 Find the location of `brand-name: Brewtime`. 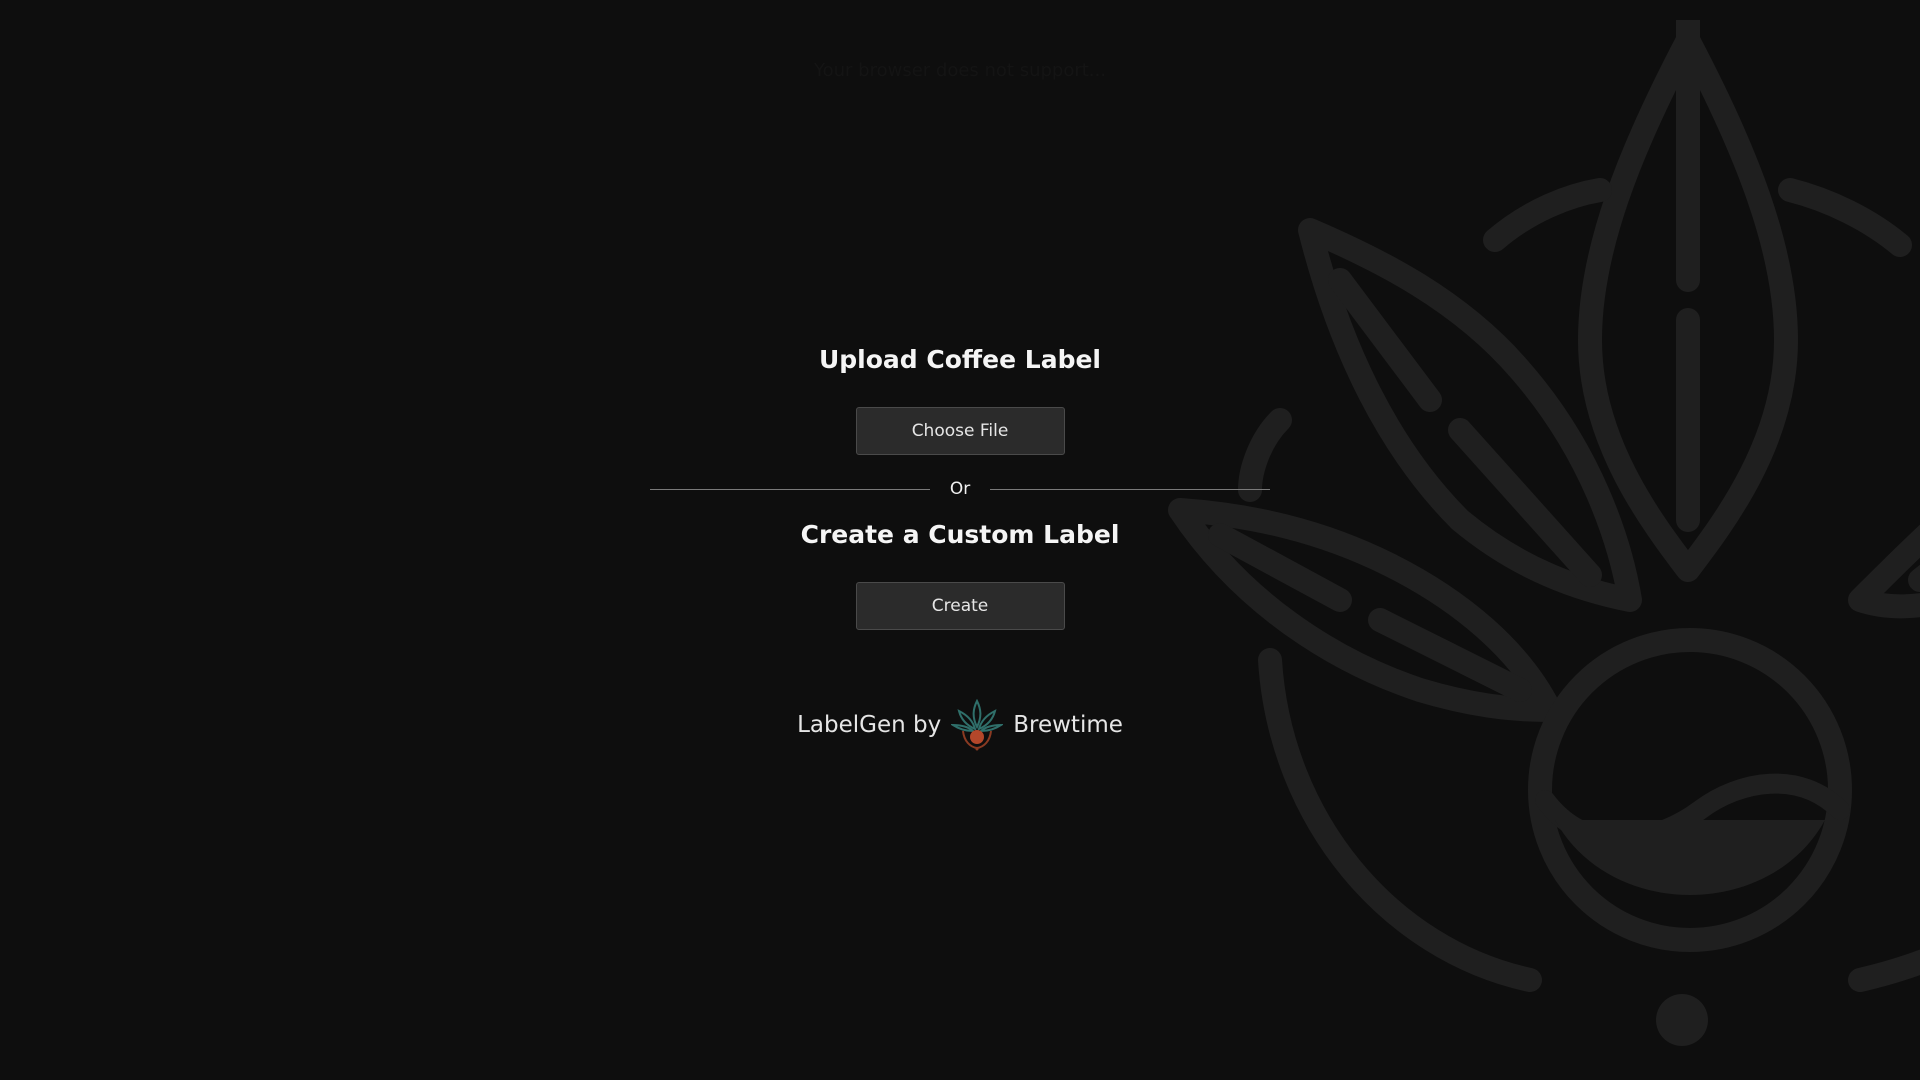

brand-name: Brewtime is located at coordinates (1068, 725).